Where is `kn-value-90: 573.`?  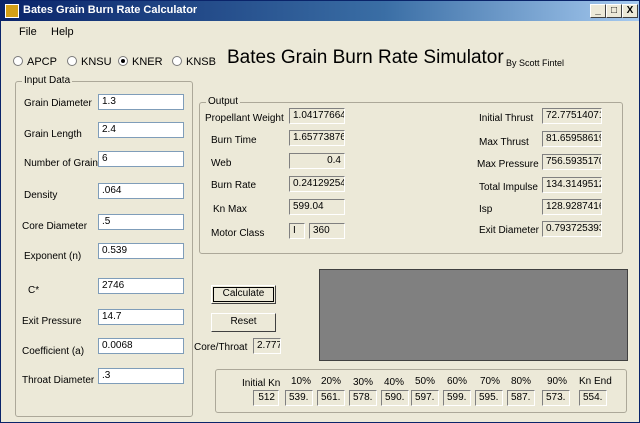 kn-value-90: 573. is located at coordinates (556, 398).